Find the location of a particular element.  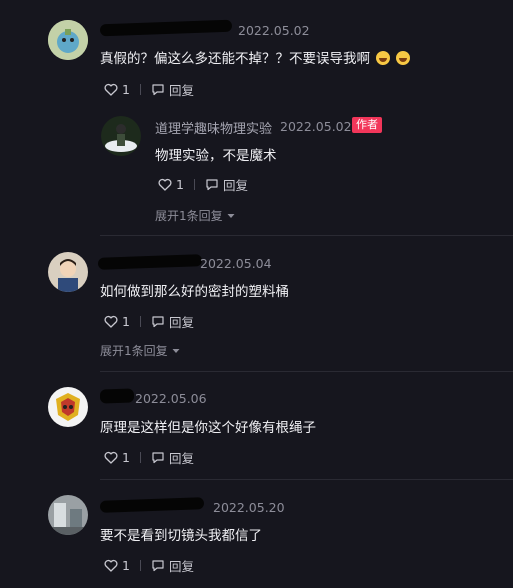

comment-date: 2022.05.04 is located at coordinates (236, 263).